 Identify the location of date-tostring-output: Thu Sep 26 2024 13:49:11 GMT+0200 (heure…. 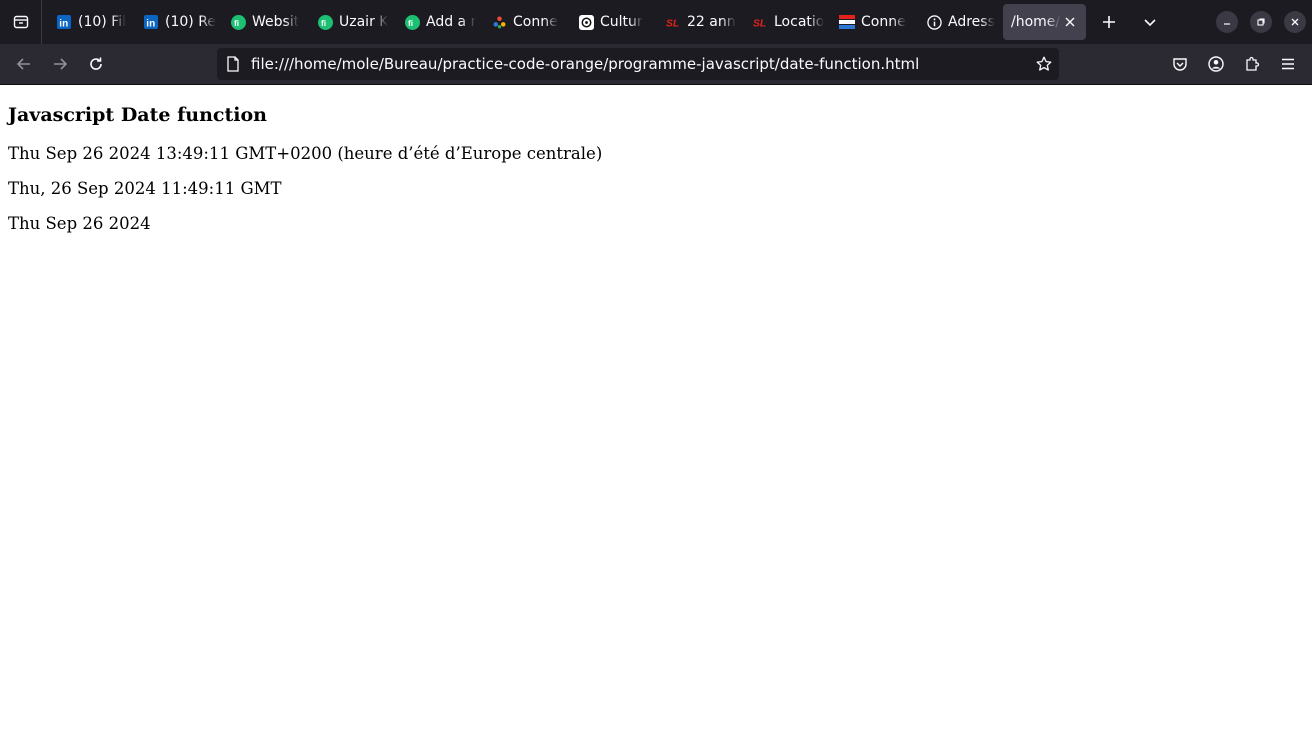
(305, 153).